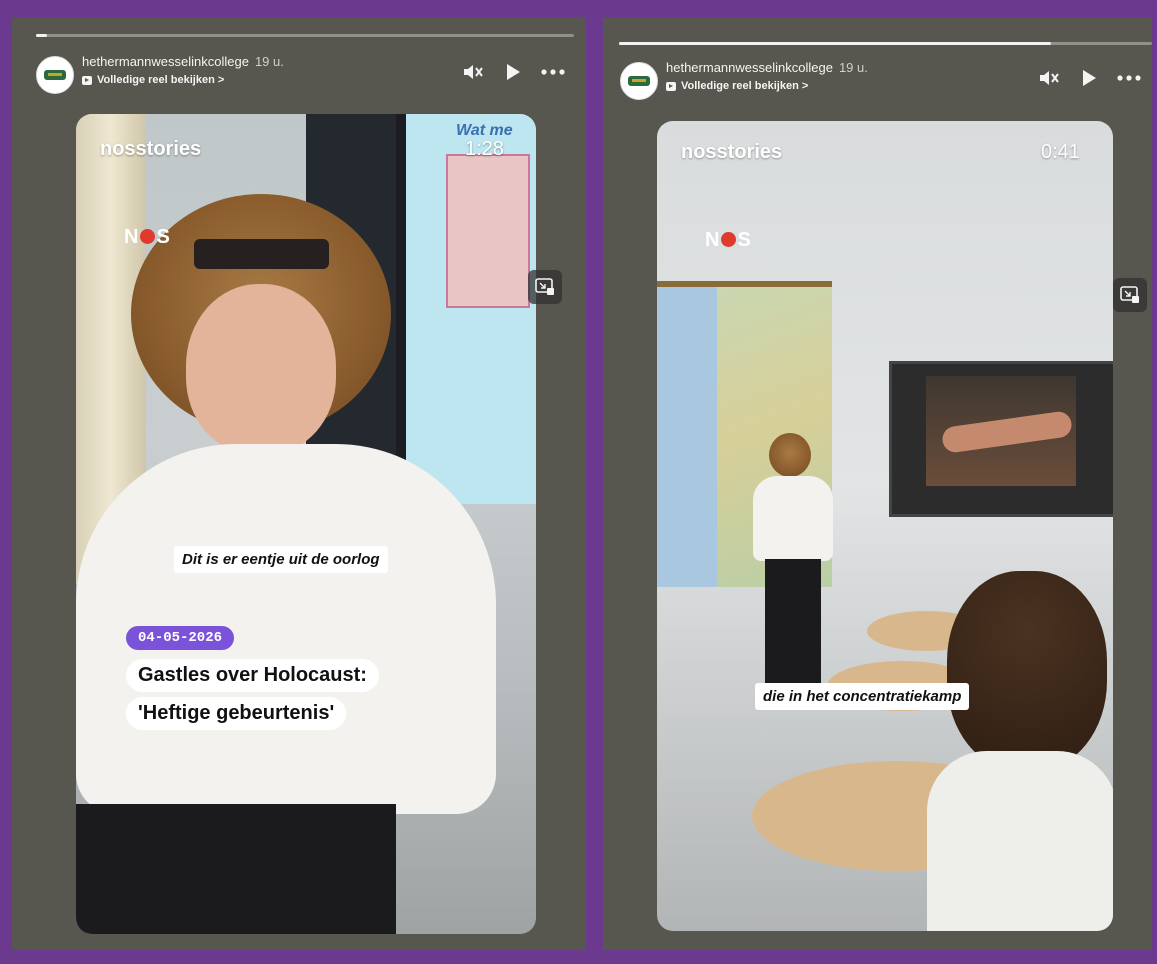 Image resolution: width=1157 pixels, height=964 pixels. What do you see at coordinates (261, 369) in the screenshot?
I see `teacher-face` at bounding box center [261, 369].